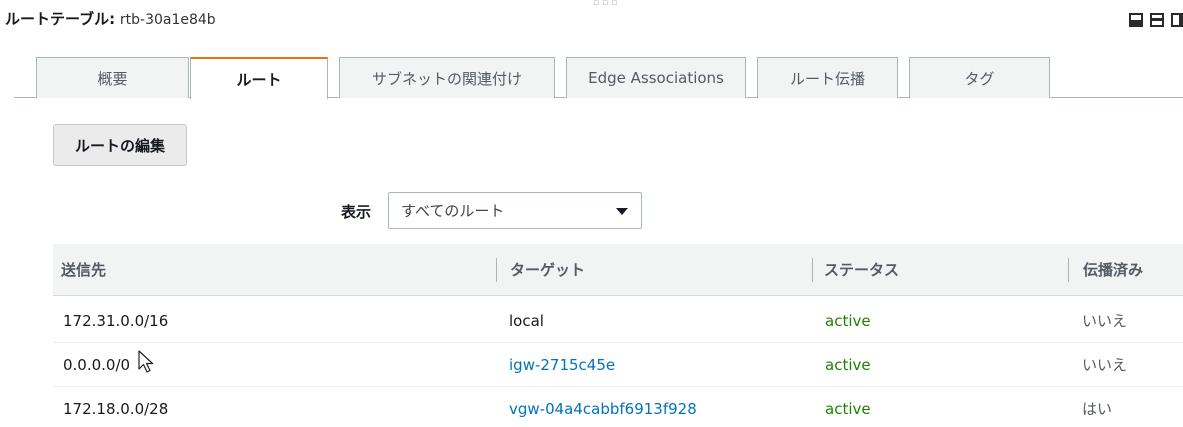 The height and width of the screenshot is (427, 1183). I want to click on destination-cell: 0.0.0.0/0, so click(97, 365).